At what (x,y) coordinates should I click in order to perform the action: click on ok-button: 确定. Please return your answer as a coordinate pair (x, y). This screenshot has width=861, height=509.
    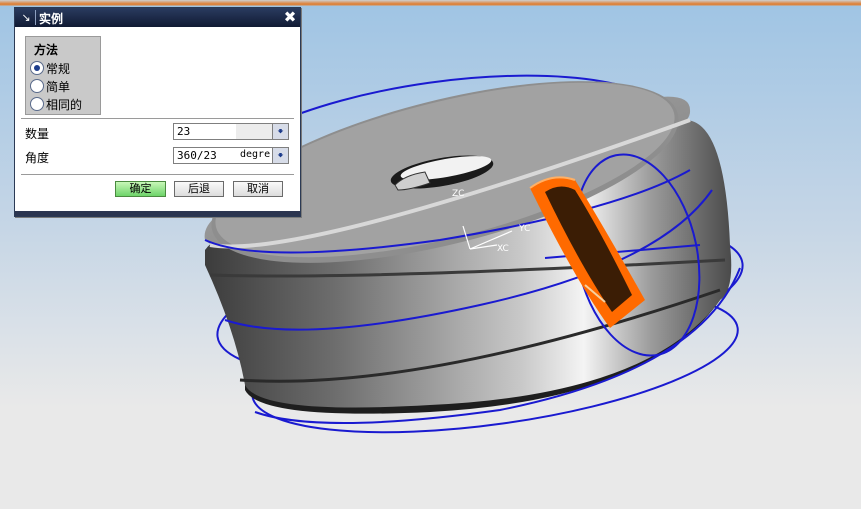
    Looking at the image, I should click on (140, 189).